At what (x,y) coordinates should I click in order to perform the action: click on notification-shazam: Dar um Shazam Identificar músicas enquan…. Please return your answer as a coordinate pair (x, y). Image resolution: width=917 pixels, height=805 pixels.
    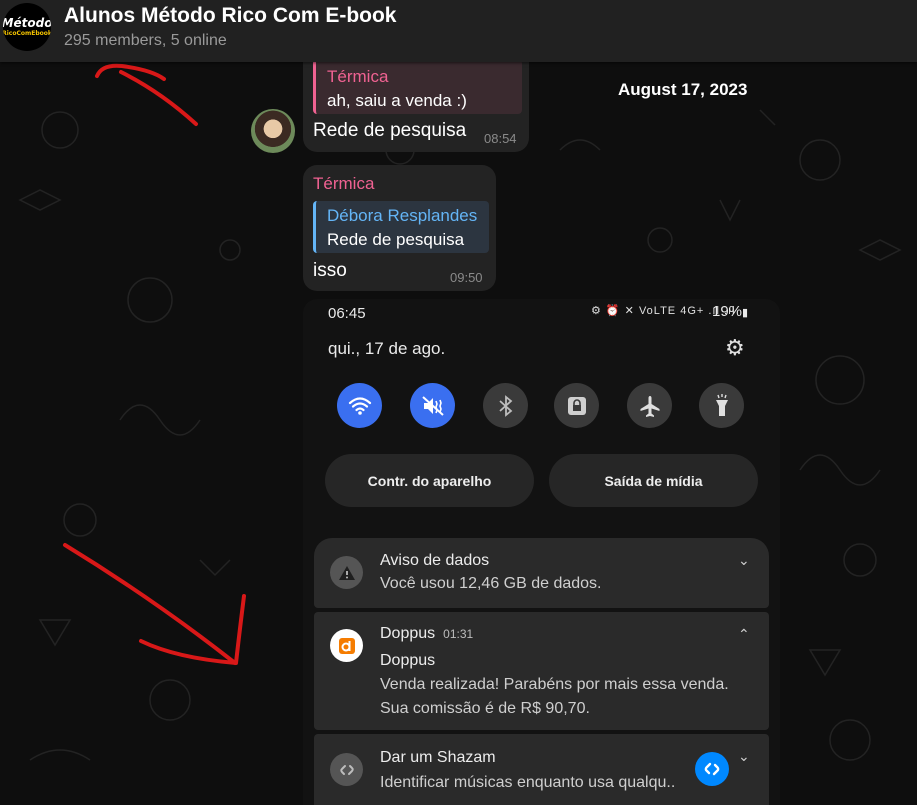
    Looking at the image, I should click on (541, 769).